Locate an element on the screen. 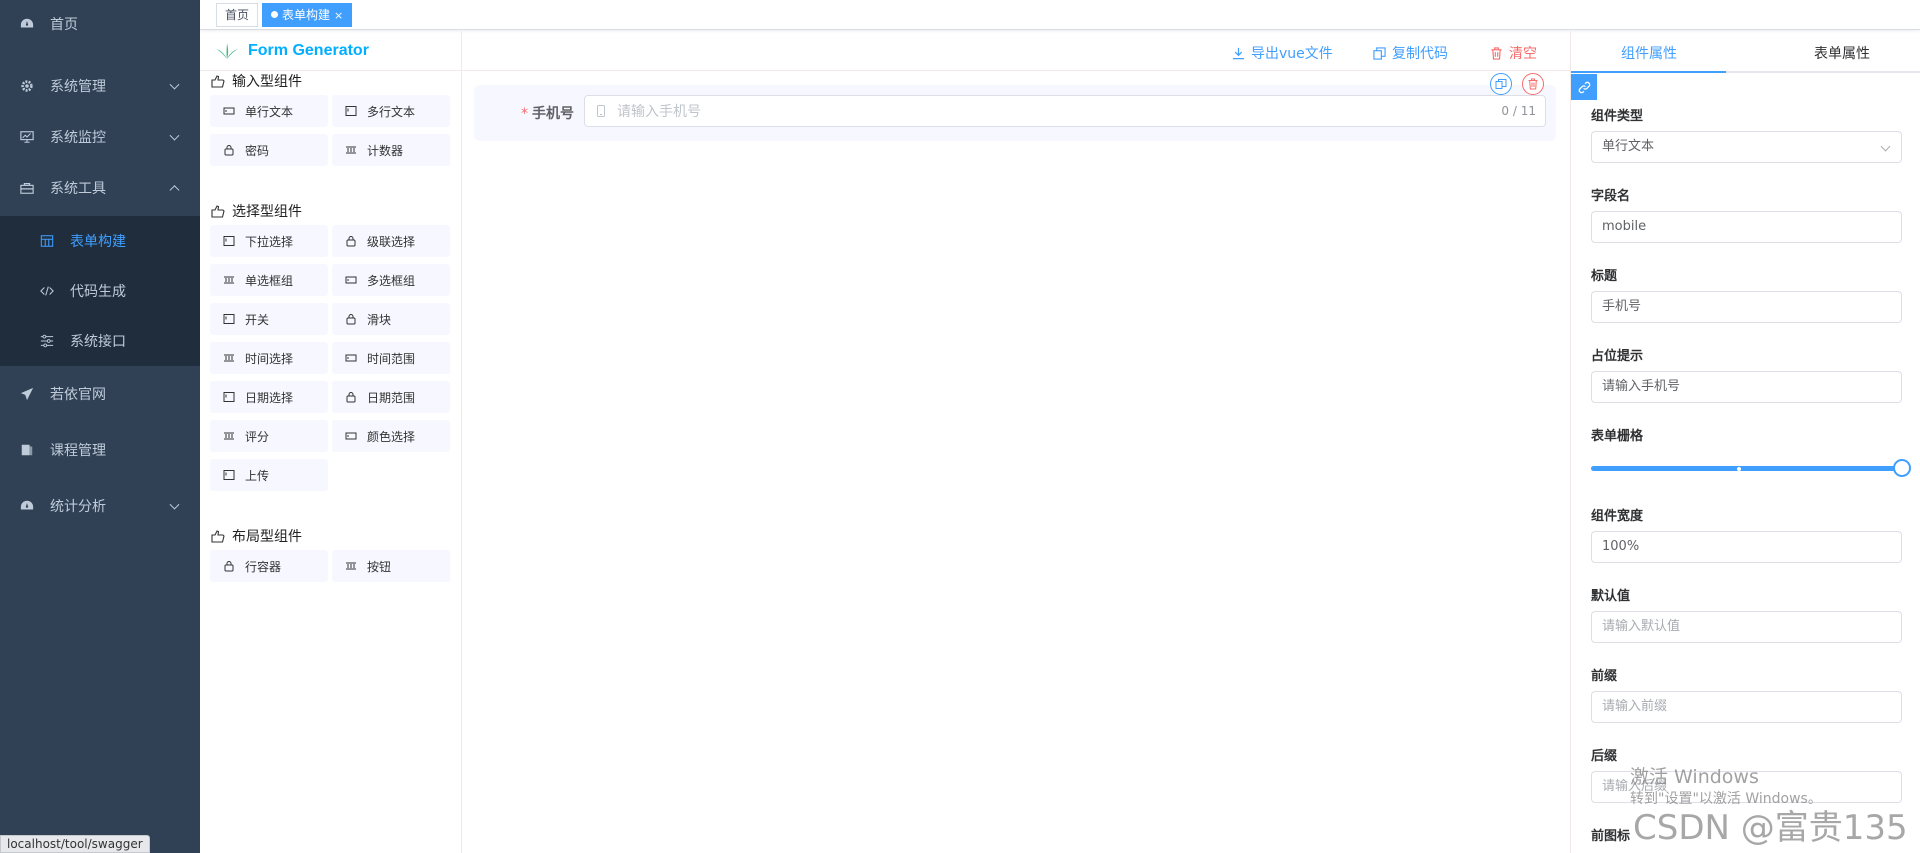  component-item: 开关 is located at coordinates (269, 319).